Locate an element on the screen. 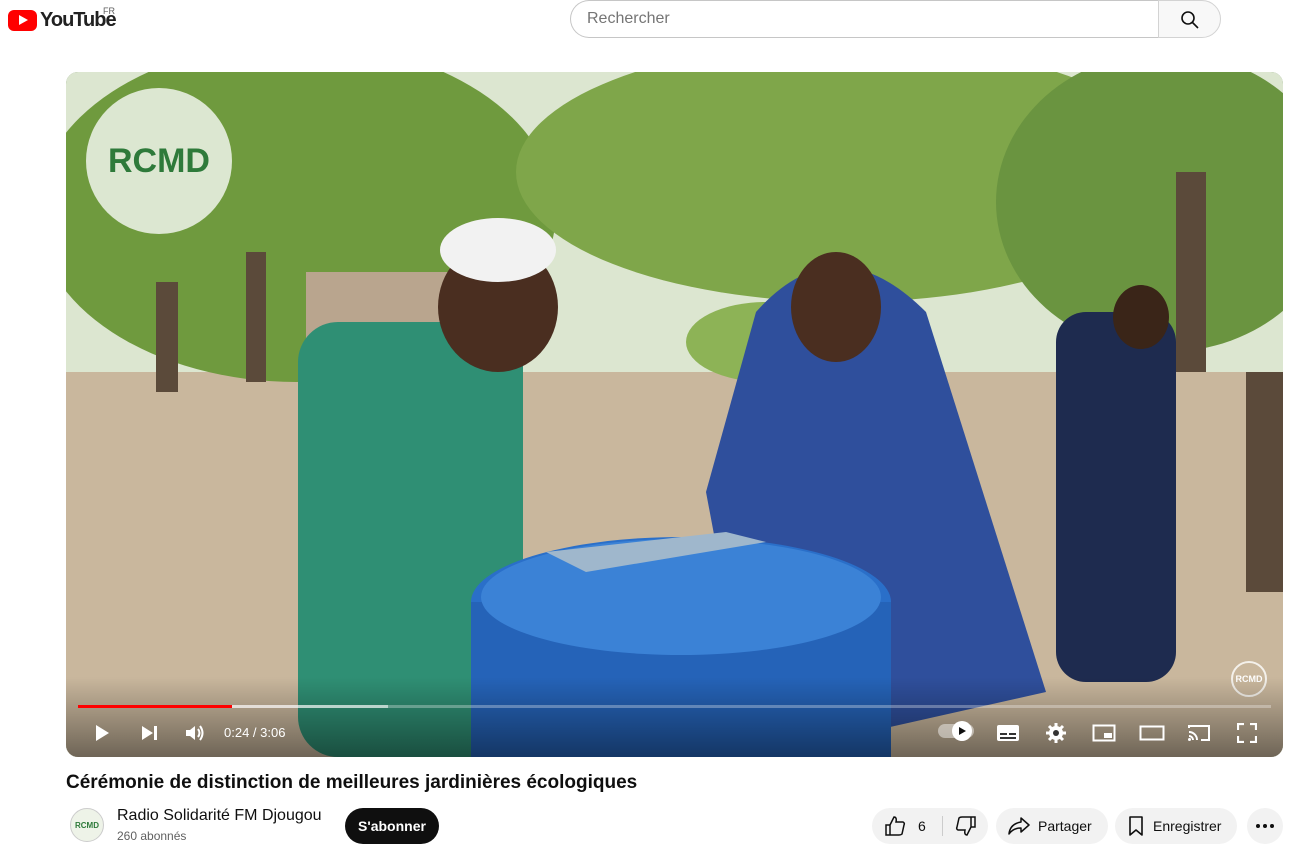  next-button is located at coordinates (149, 733).